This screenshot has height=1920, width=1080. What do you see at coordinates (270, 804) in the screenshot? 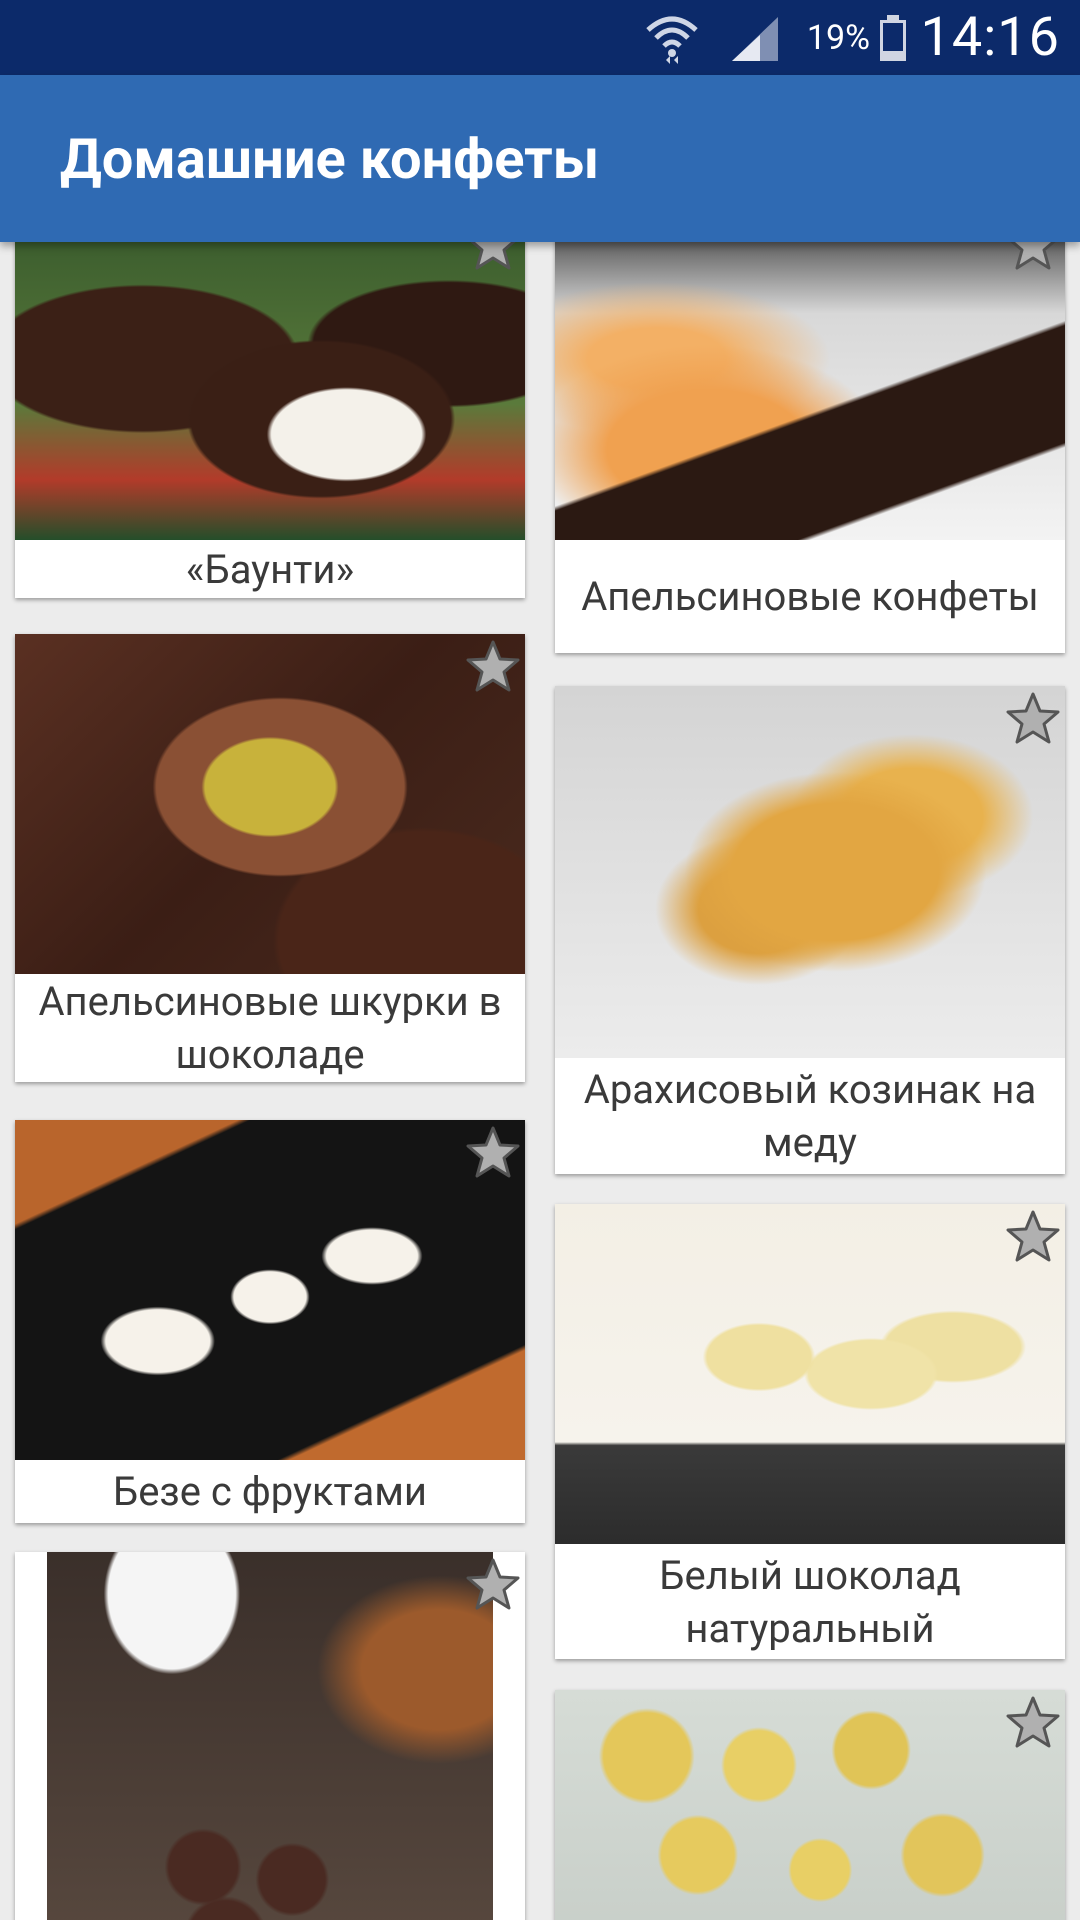
I see `orange-peel-chocolate-photo` at bounding box center [270, 804].